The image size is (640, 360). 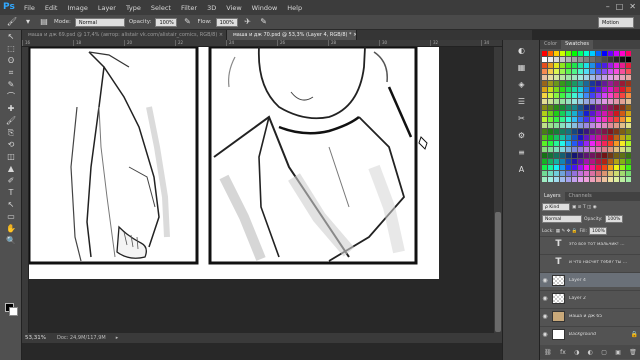 I want to click on new-layer-icon: ▣, so click(x=618, y=352).